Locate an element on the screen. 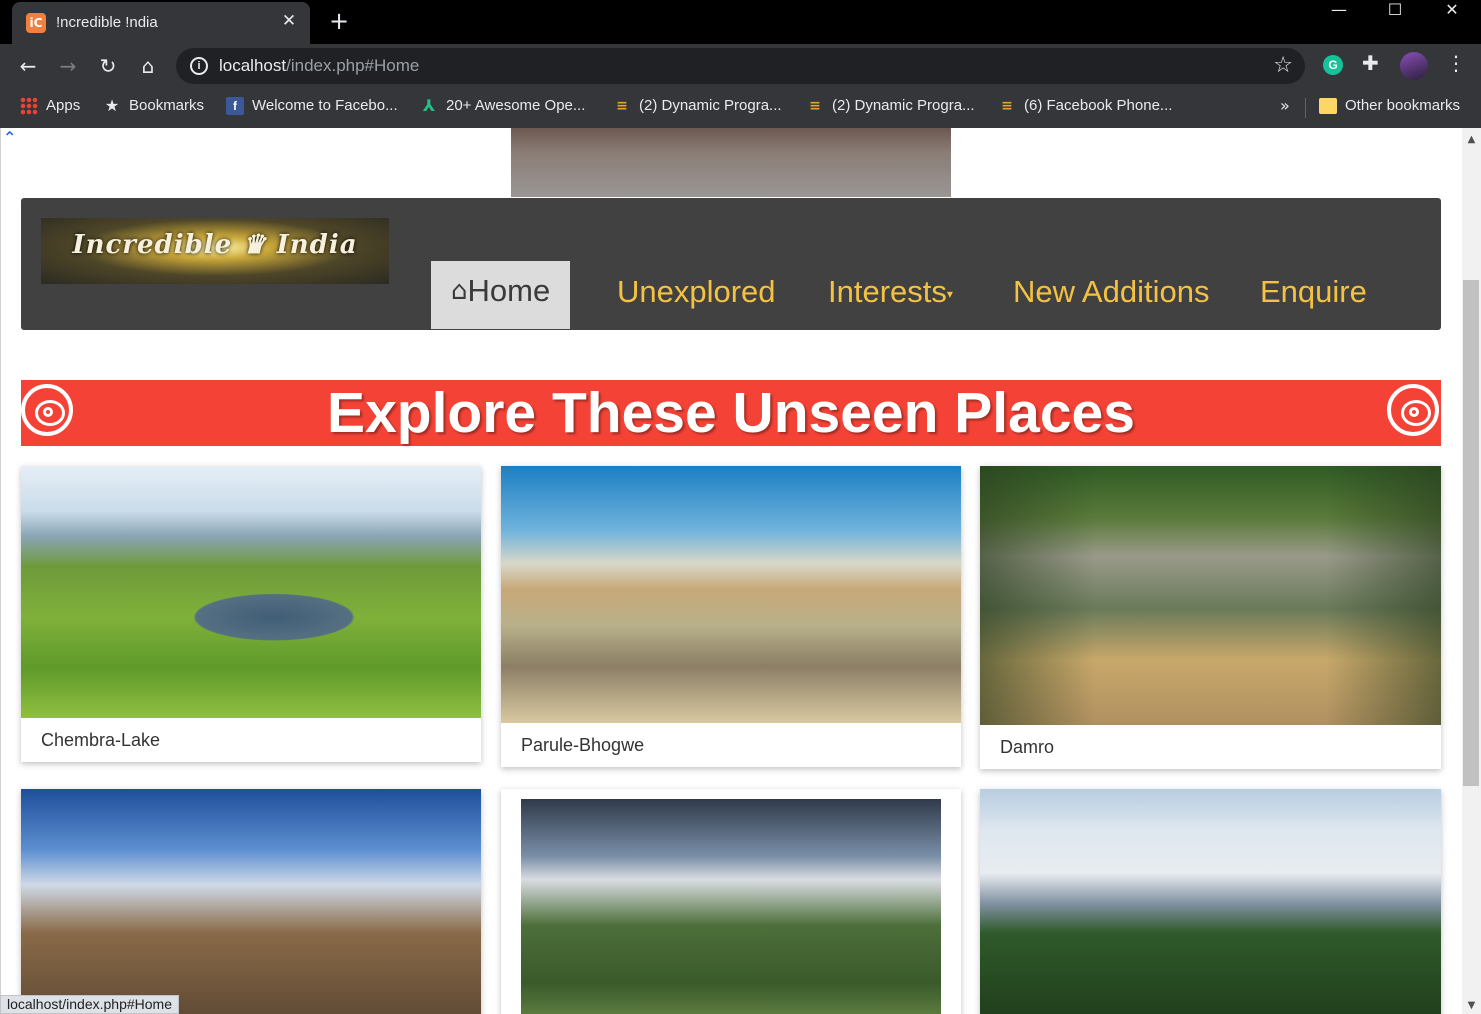 The width and height of the screenshot is (1481, 1014). tab-title: !ncredible !ndia is located at coordinates (107, 22).